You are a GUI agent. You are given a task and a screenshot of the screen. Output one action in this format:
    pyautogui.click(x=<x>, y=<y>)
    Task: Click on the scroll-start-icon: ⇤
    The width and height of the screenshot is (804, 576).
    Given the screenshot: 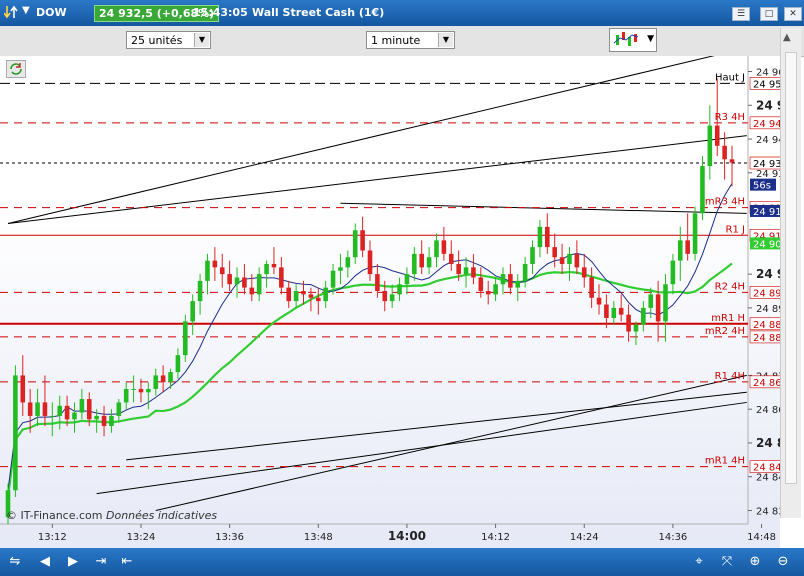 What is the action you would take?
    pyautogui.click(x=127, y=562)
    